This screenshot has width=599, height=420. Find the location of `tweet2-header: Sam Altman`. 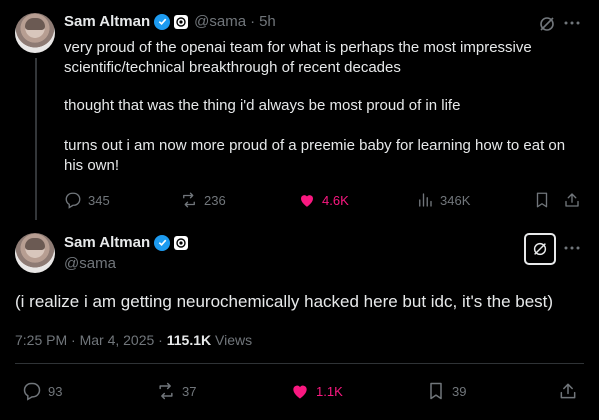

tweet2-header: Sam Altman is located at coordinates (126, 242).